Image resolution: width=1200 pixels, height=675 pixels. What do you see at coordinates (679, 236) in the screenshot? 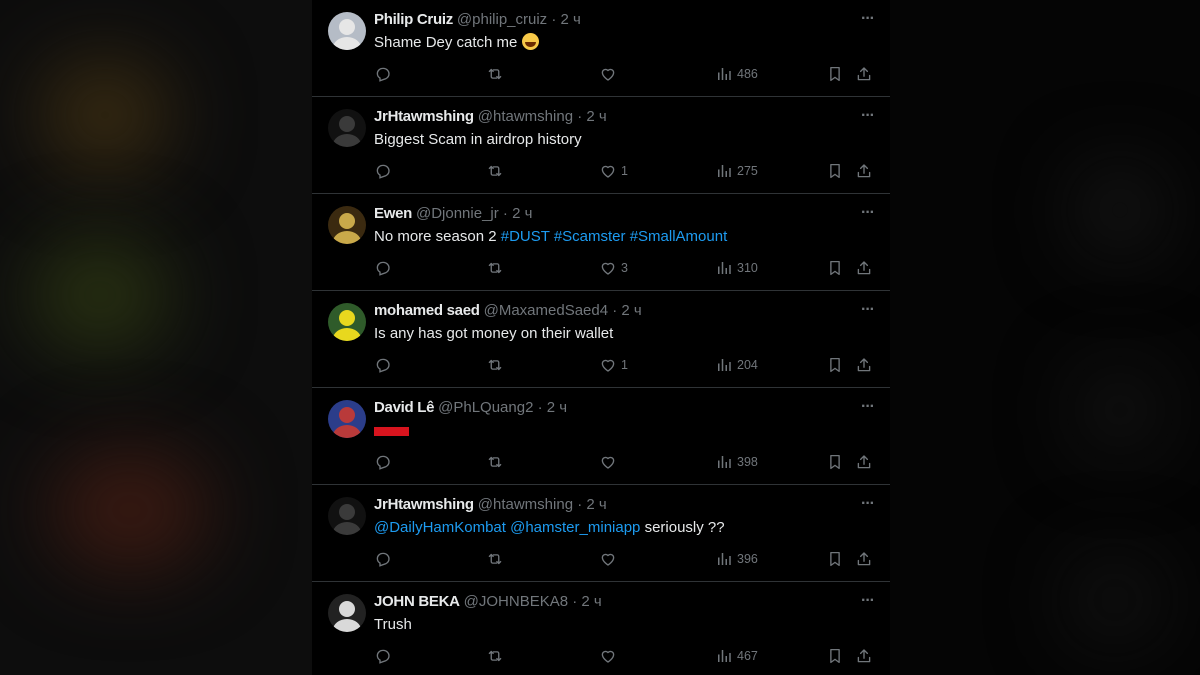
I see `tweet-link: #SmallAmount` at bounding box center [679, 236].